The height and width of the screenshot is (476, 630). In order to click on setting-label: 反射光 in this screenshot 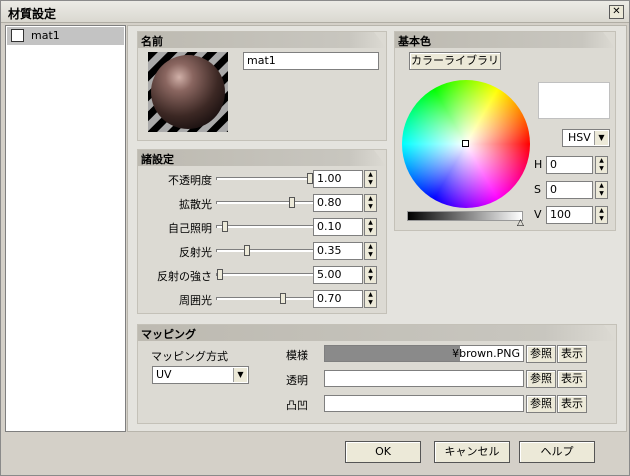, I will do `click(195, 252)`.